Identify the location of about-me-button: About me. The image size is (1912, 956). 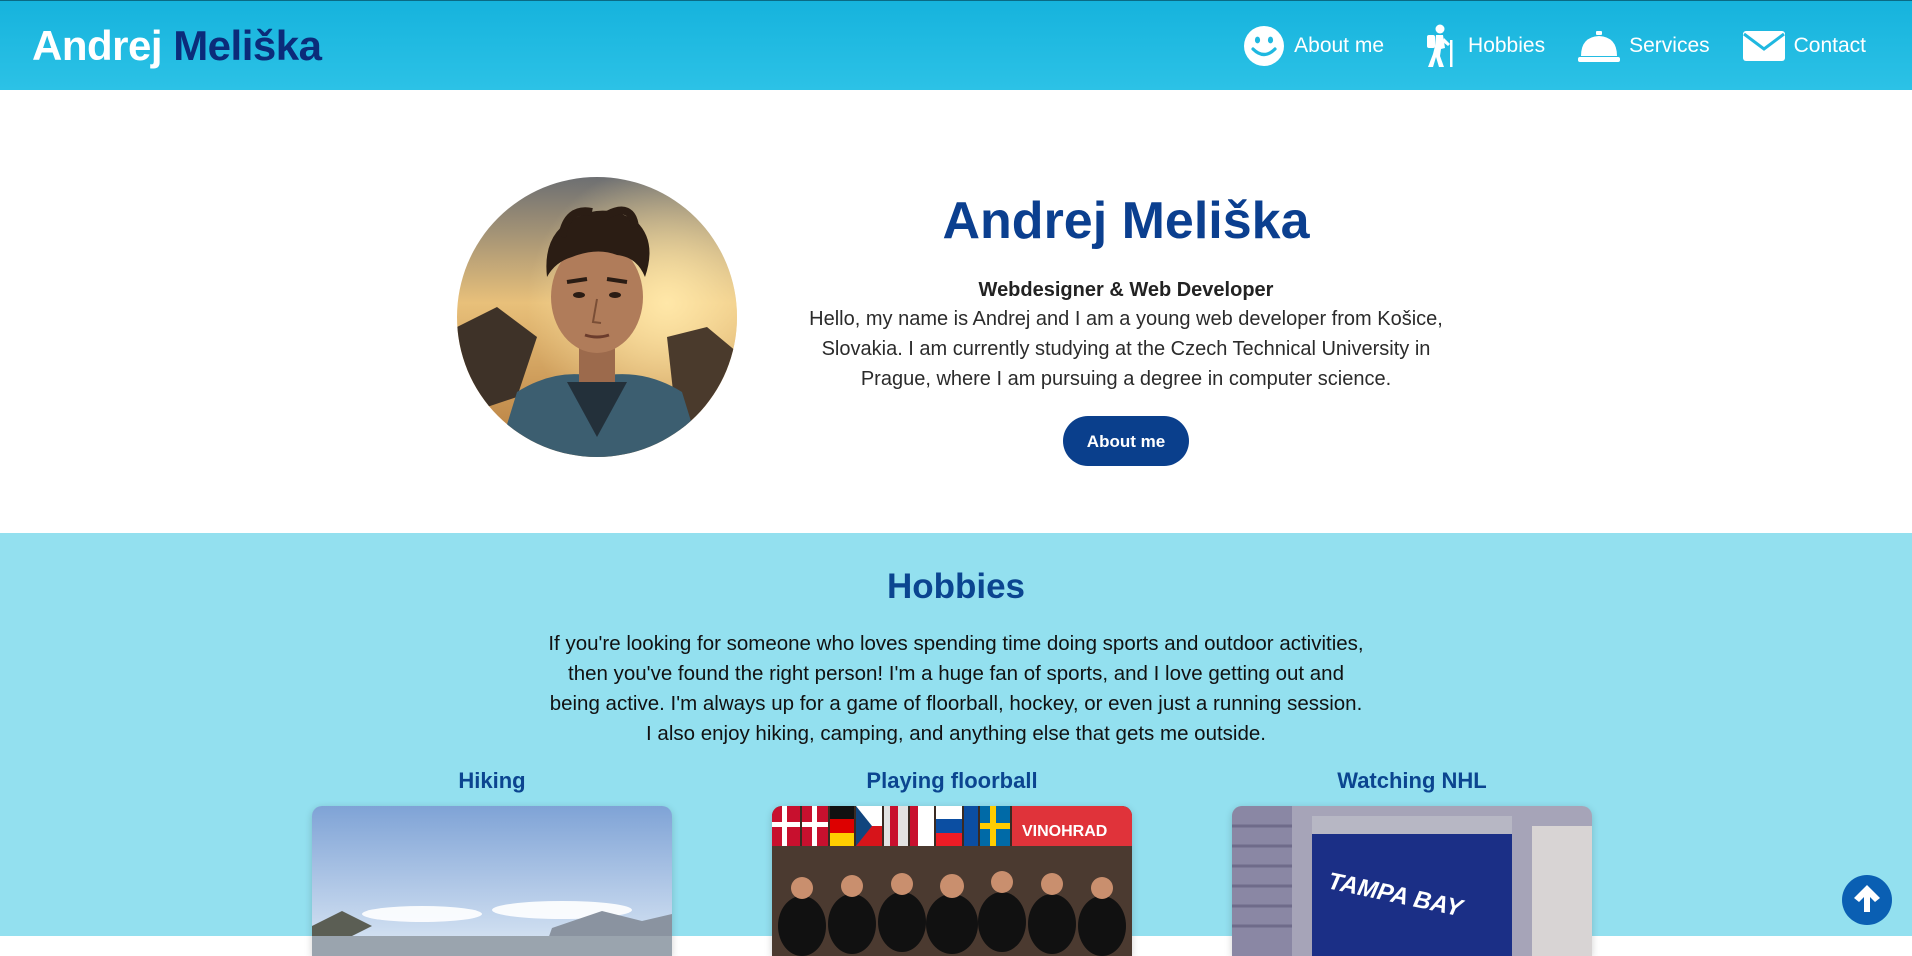
(1126, 441).